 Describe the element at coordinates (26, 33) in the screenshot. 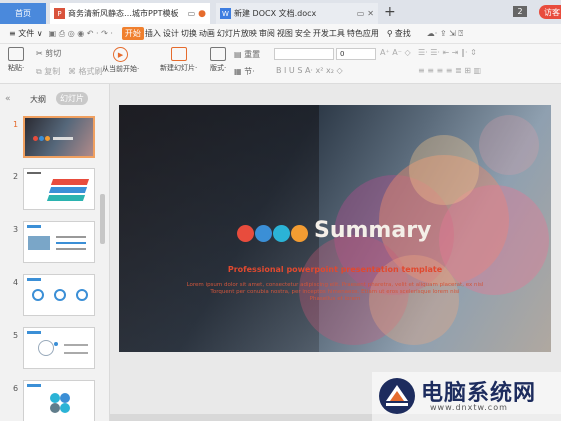

I see `file-menu: ≡ 文件 ∨` at that location.